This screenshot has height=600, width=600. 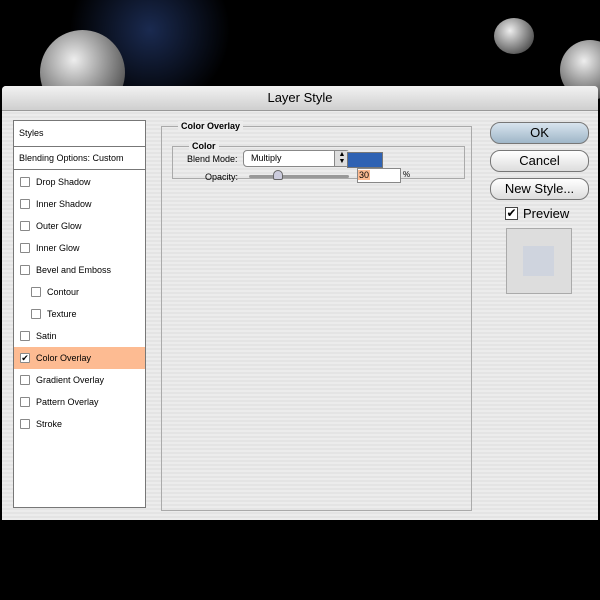 I want to click on style-item-contour: Contour, so click(x=79, y=292).